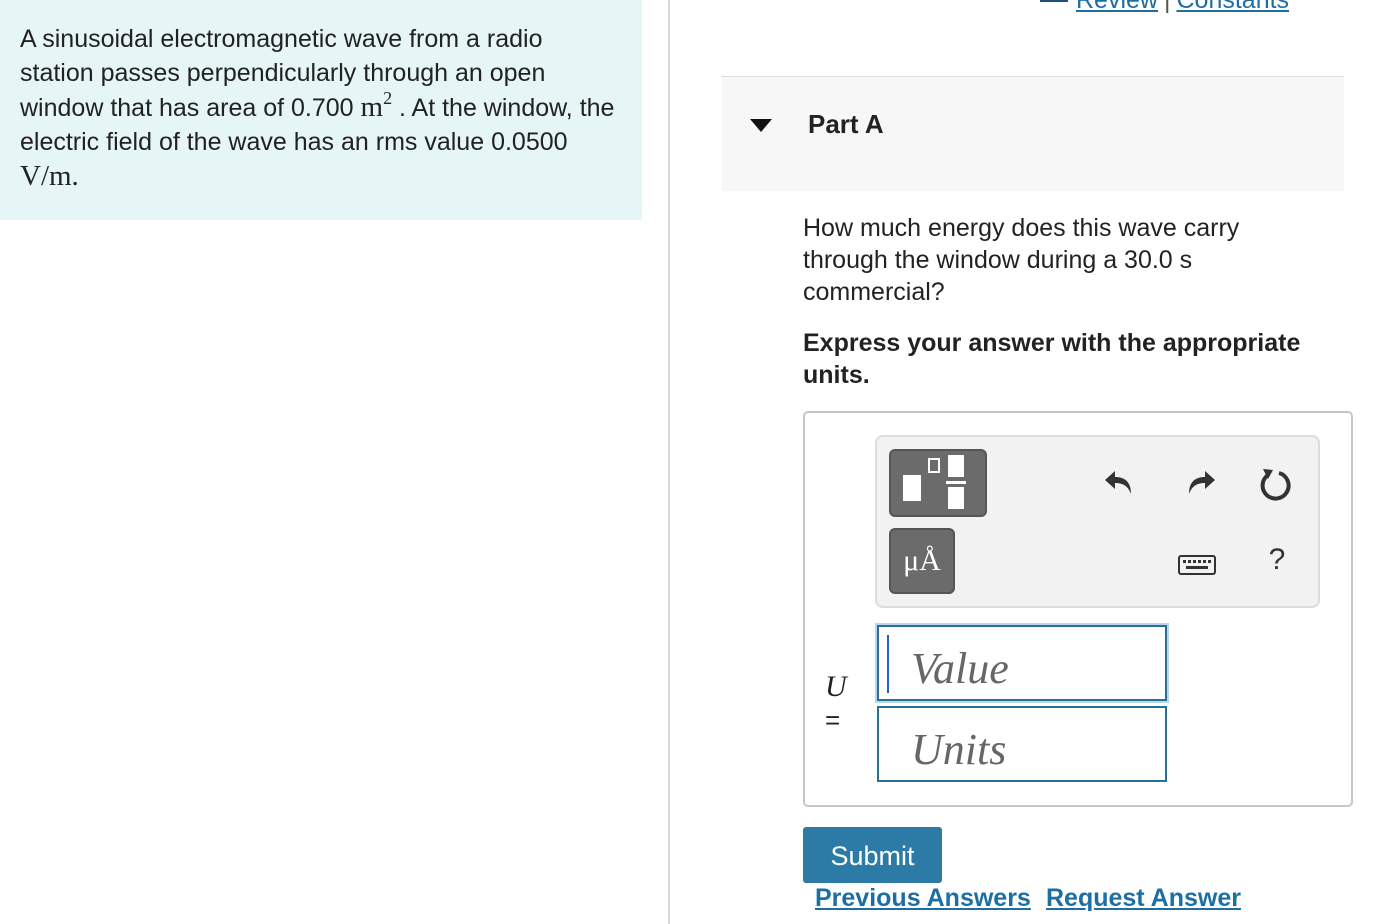  What do you see at coordinates (1022, 744) in the screenshot?
I see `units-input` at bounding box center [1022, 744].